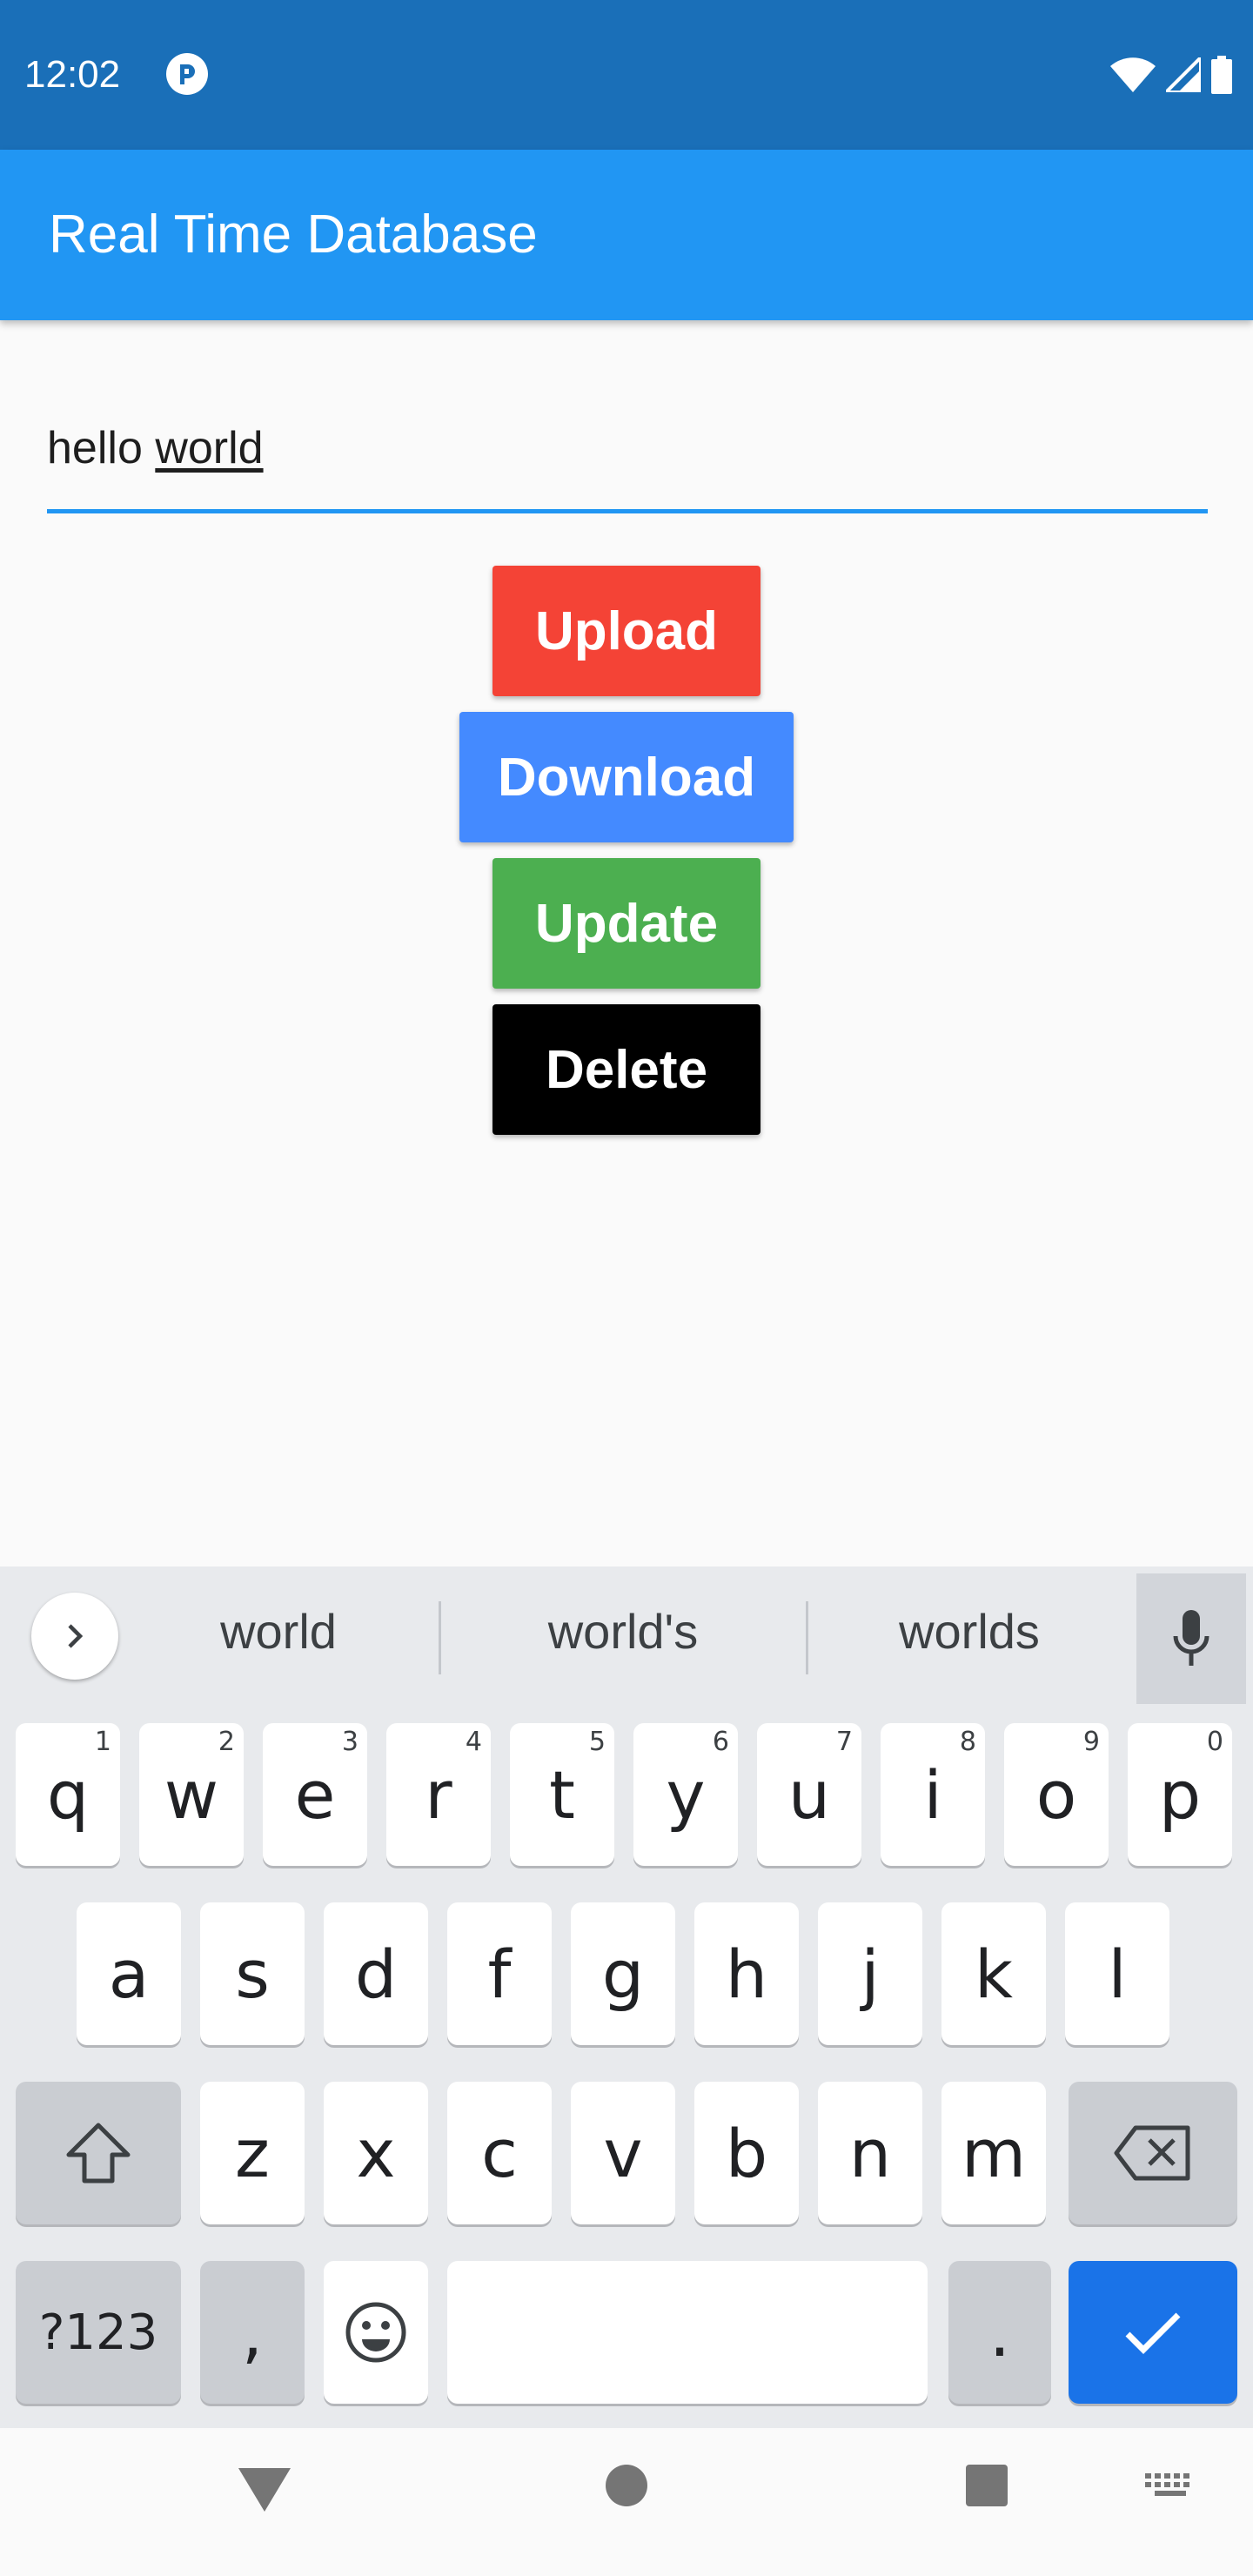 The image size is (1253, 2576). What do you see at coordinates (1183, 74) in the screenshot?
I see `signal-icon` at bounding box center [1183, 74].